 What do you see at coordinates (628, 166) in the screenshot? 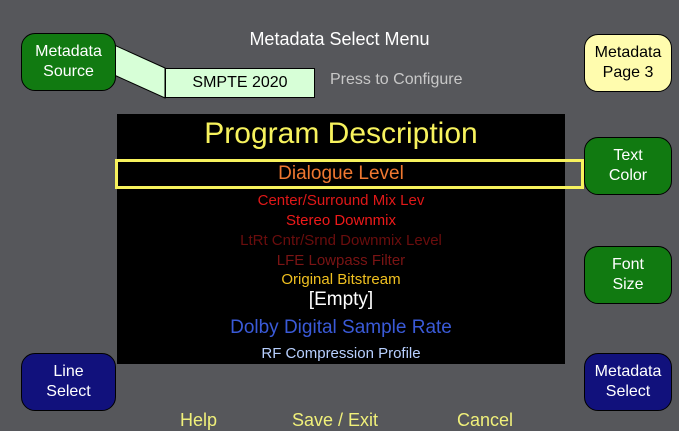
I see `text-color-button: Text Color` at bounding box center [628, 166].